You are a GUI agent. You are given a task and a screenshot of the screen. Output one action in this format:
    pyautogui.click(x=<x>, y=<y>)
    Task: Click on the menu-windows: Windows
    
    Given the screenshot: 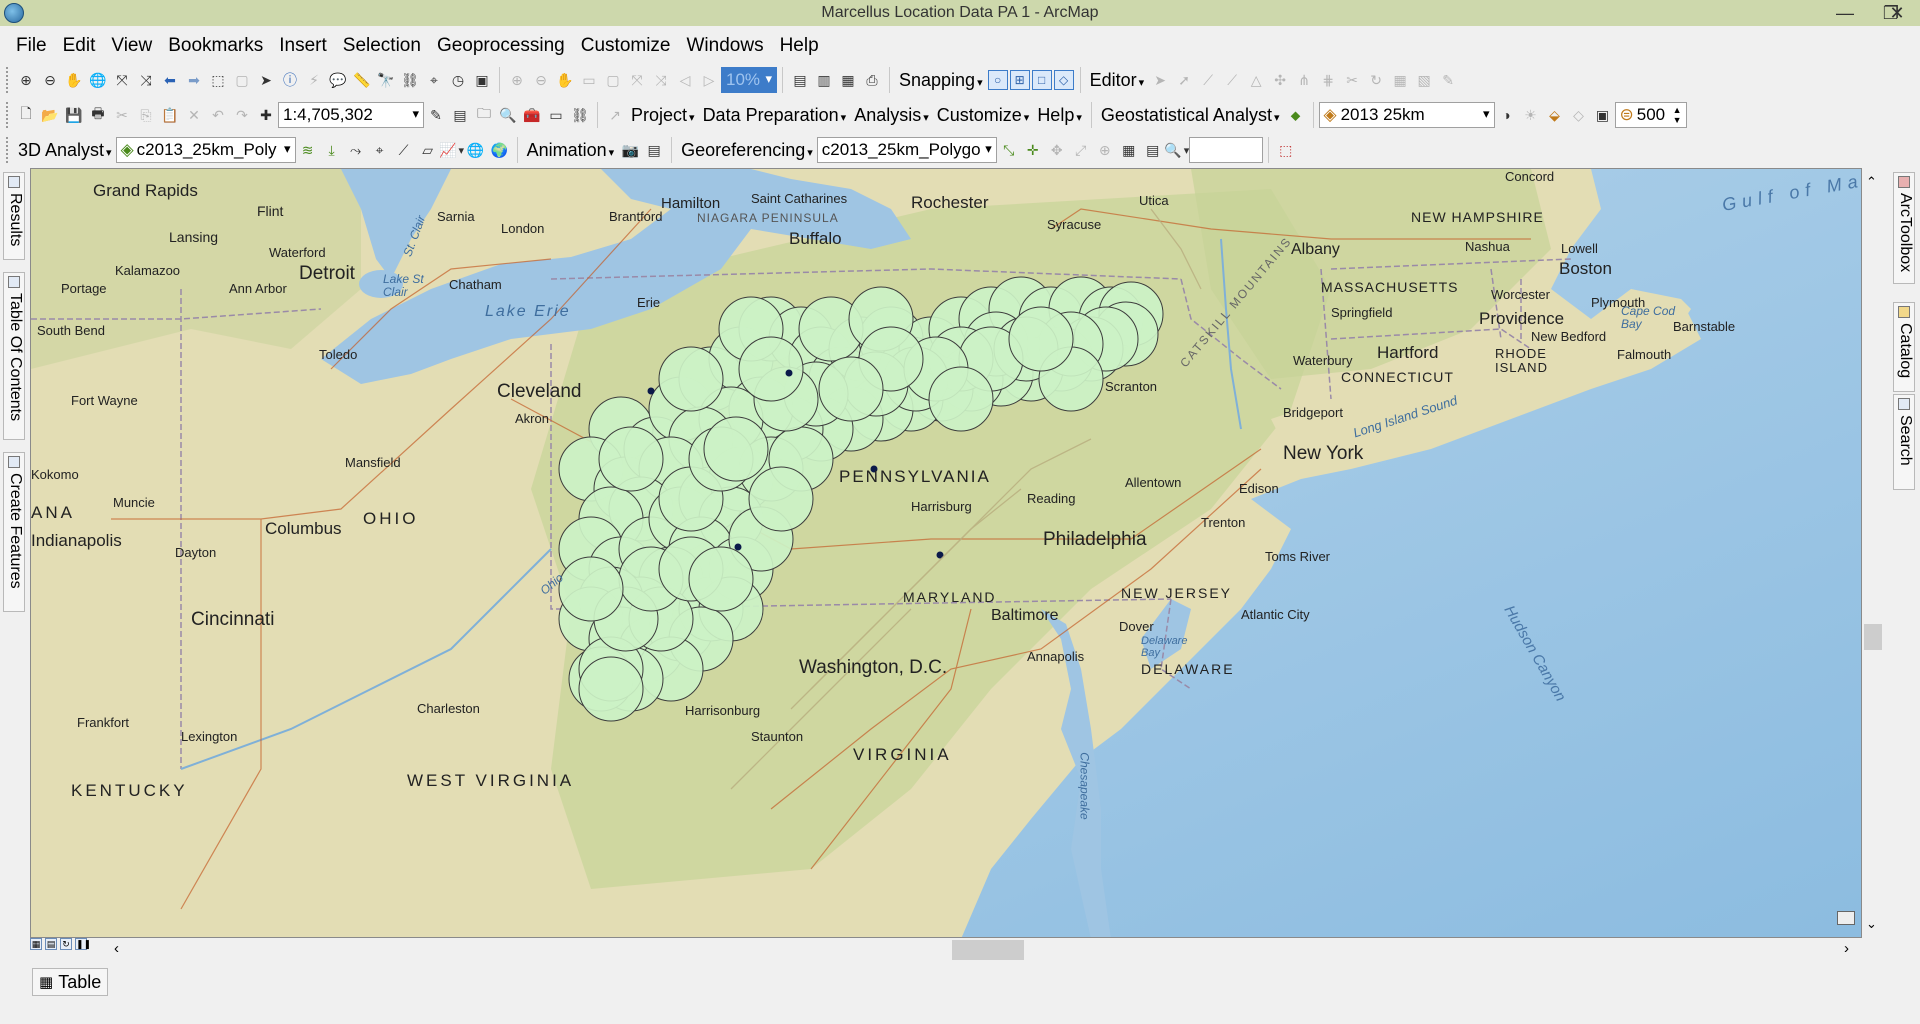 What is the action you would take?
    pyautogui.click(x=725, y=46)
    